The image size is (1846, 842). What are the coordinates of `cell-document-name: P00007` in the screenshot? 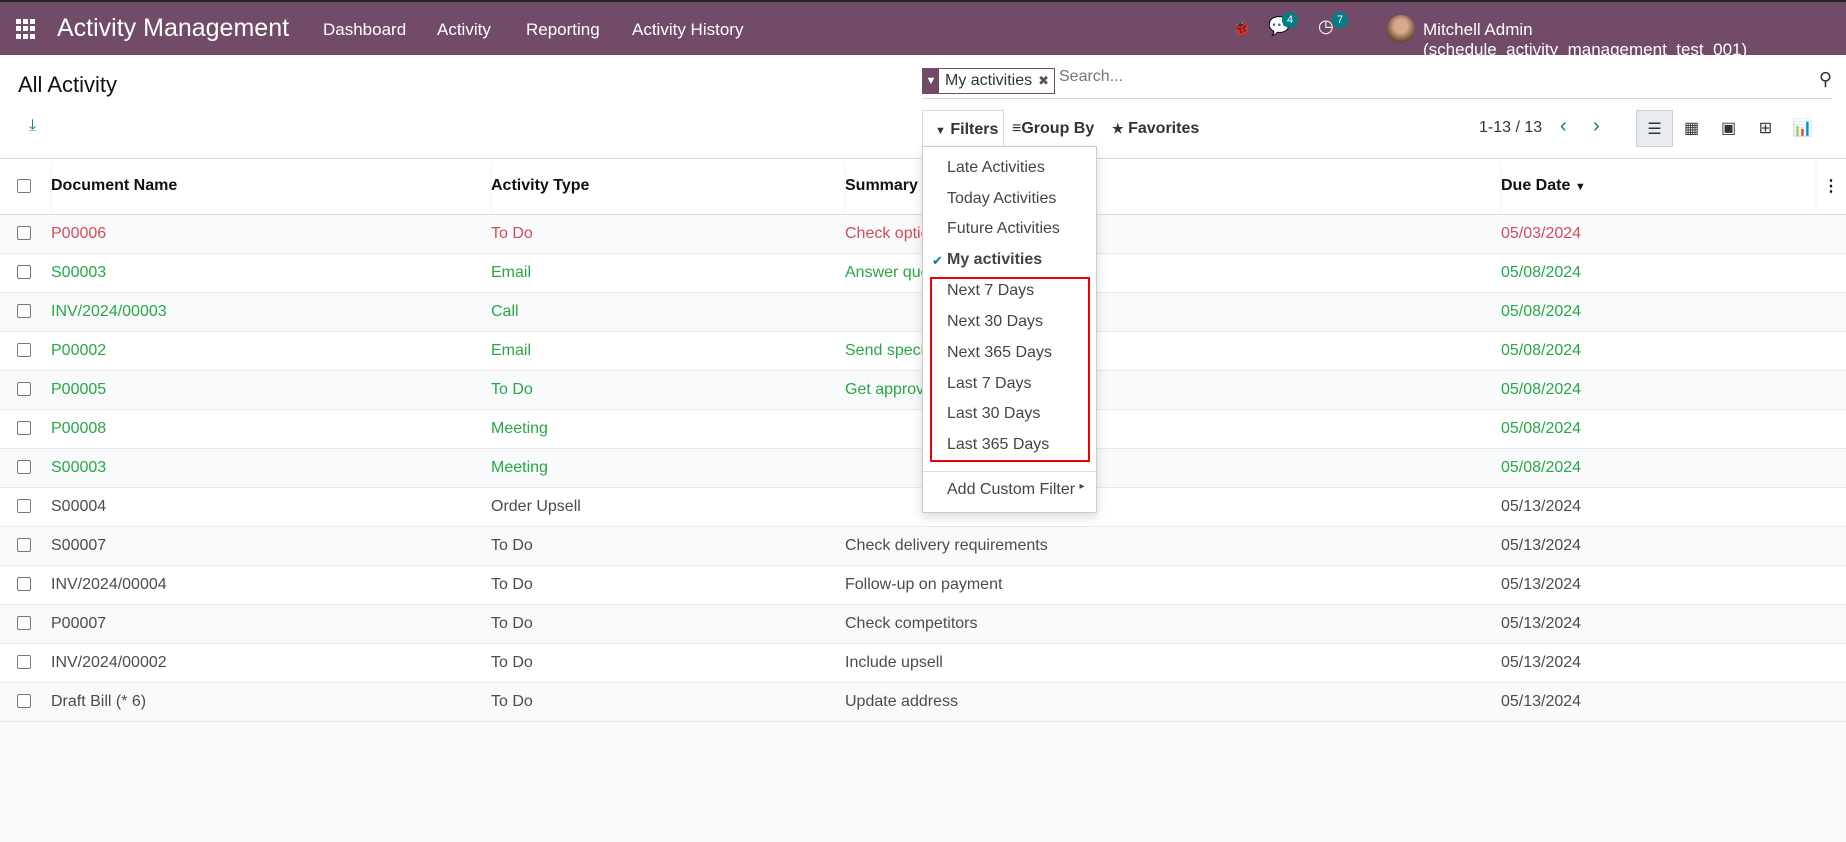 It's located at (271, 624).